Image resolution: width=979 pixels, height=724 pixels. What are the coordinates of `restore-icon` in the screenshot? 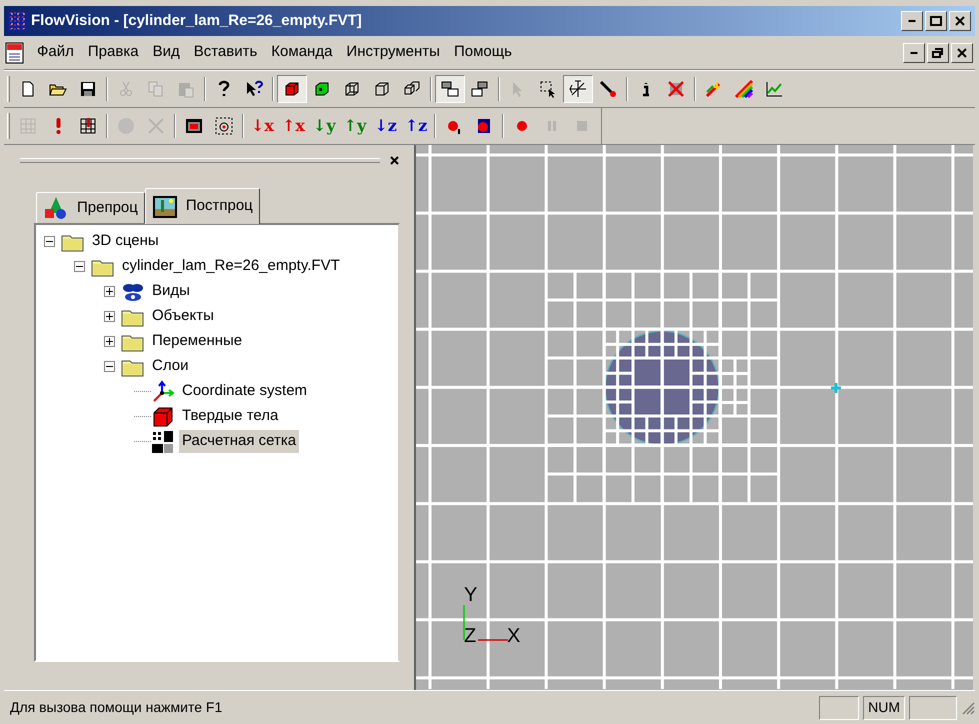 It's located at (938, 53).